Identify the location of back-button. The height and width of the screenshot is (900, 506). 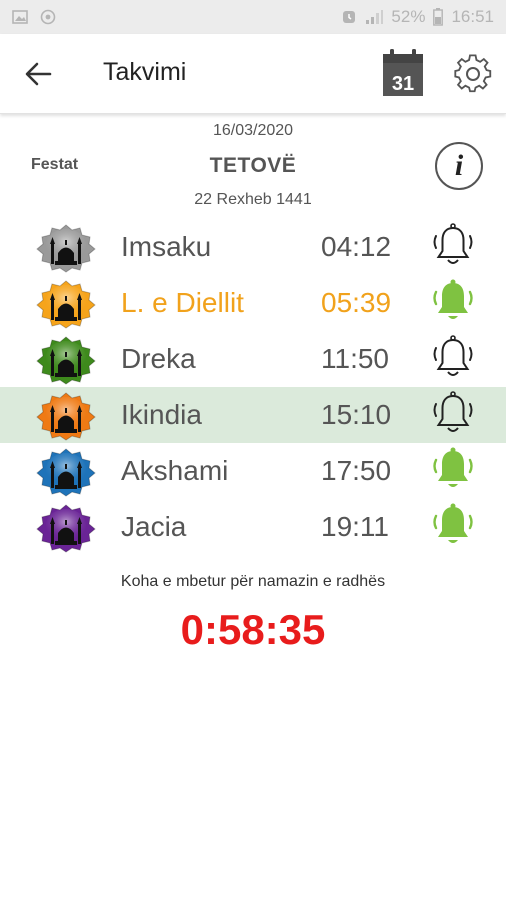
(38, 74).